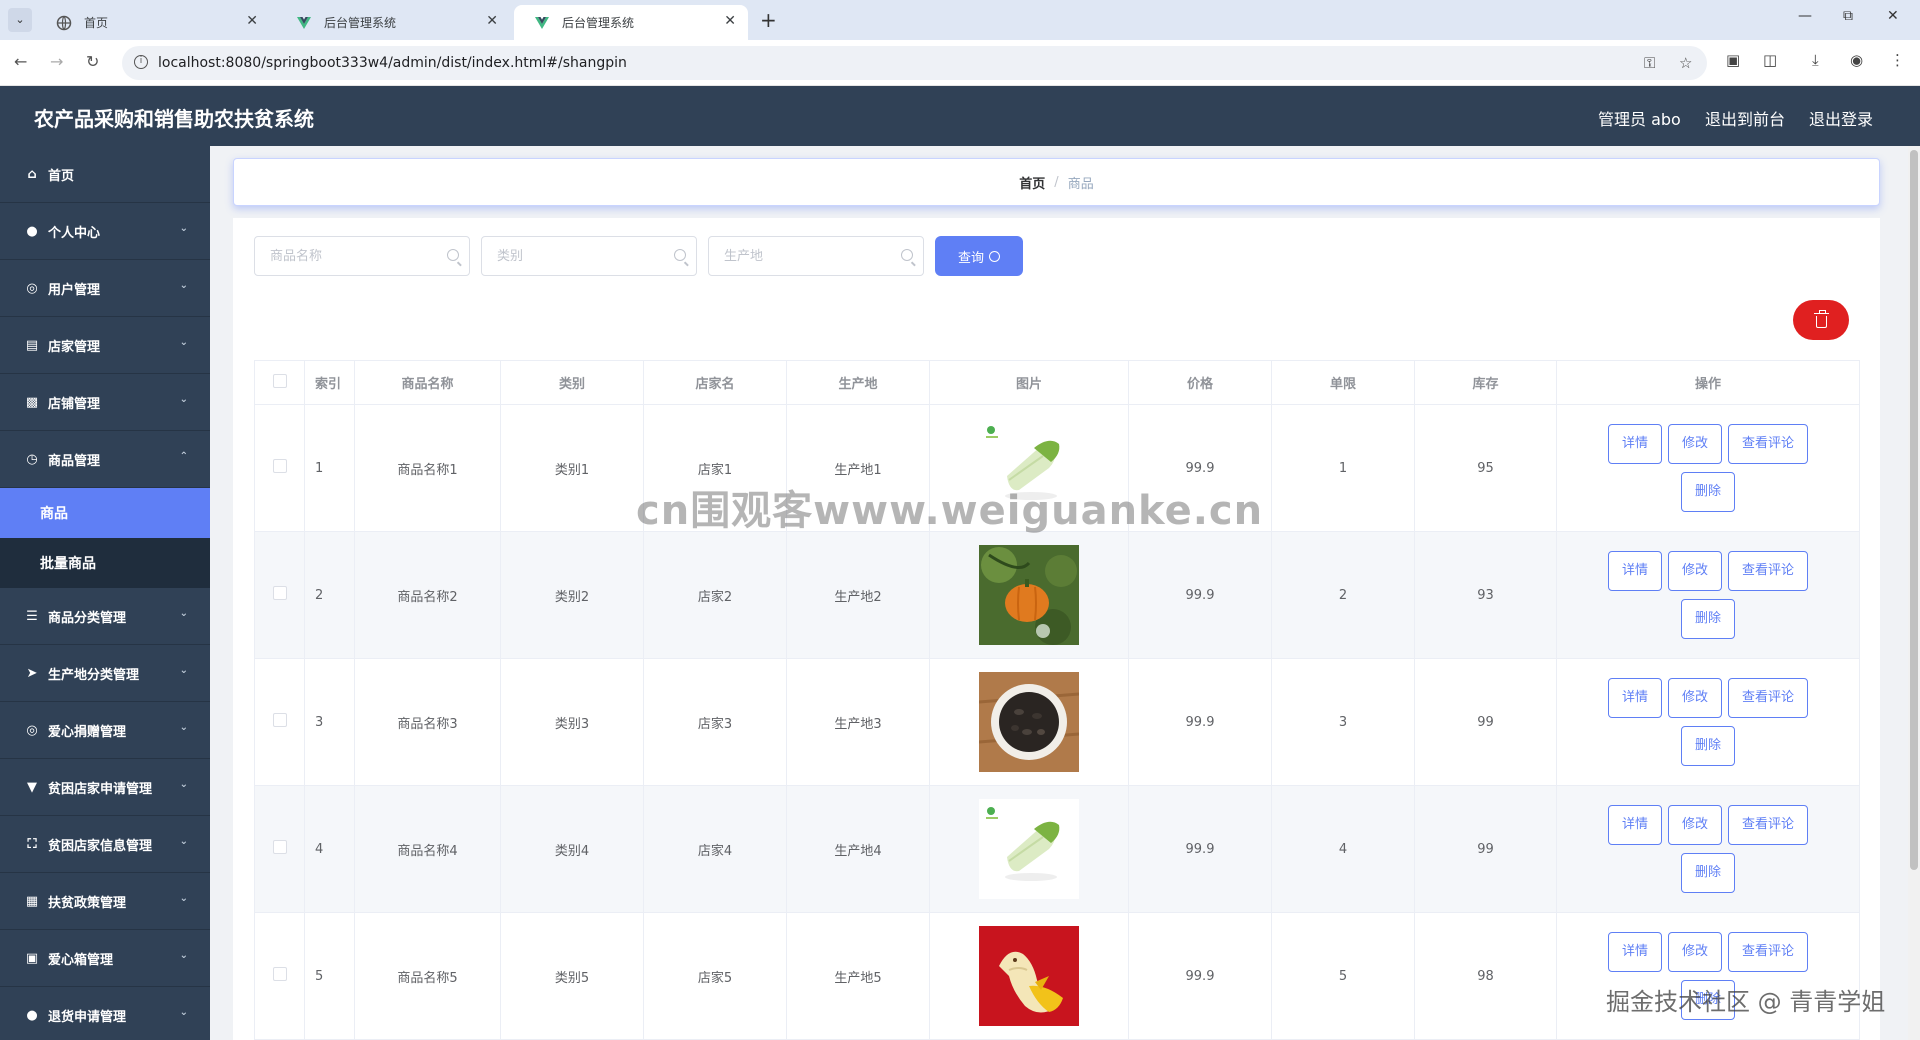 This screenshot has width=1920, height=1040. What do you see at coordinates (1733, 60) in the screenshot?
I see `screenshot-icon: ▣` at bounding box center [1733, 60].